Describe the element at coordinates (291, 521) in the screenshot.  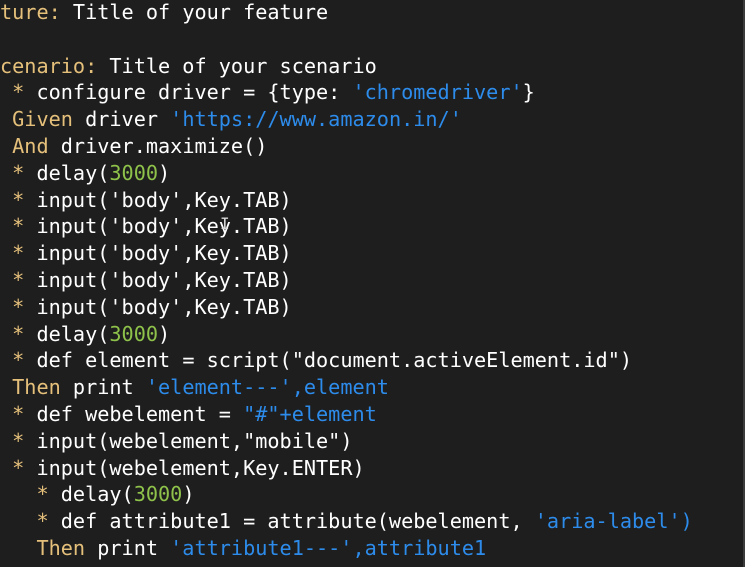
I see `code-token: def attribute1 = attribute(webelement,` at that location.